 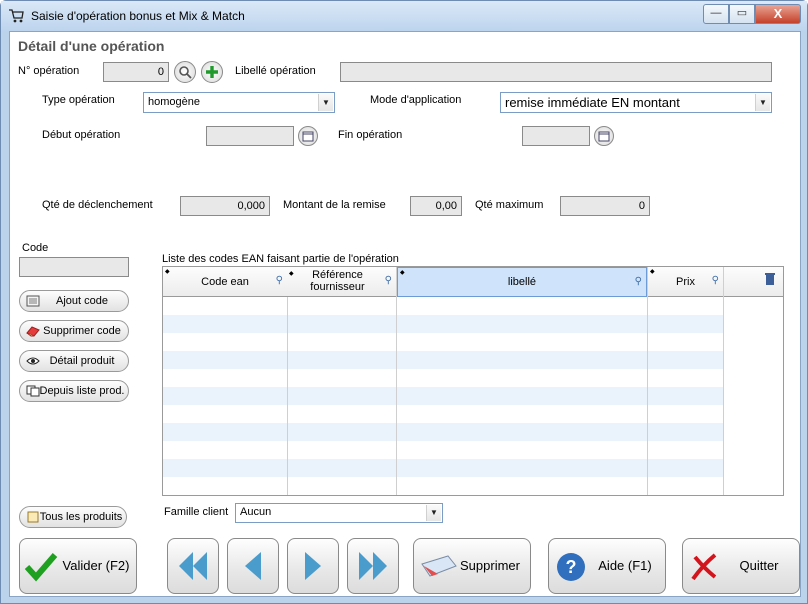 I want to click on delete-button: Supprimer, so click(x=472, y=566).